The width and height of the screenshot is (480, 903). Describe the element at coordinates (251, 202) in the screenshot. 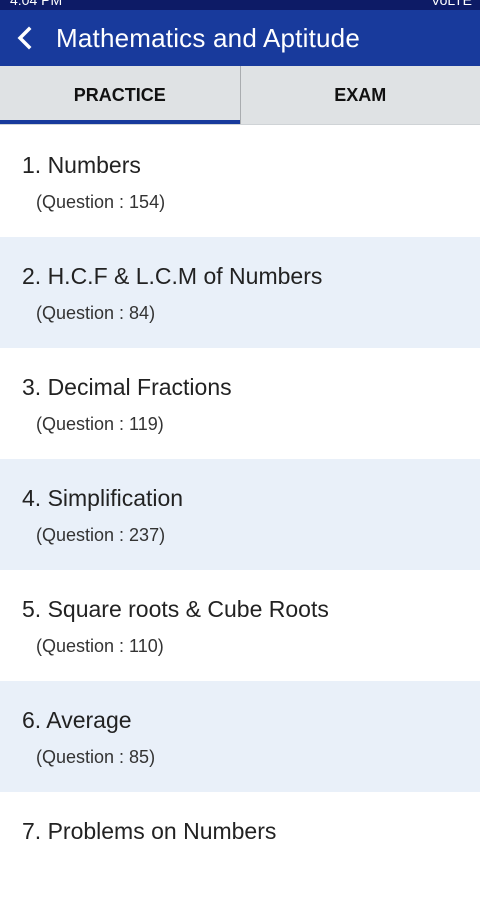

I see `question-count: (Question : 154)` at that location.